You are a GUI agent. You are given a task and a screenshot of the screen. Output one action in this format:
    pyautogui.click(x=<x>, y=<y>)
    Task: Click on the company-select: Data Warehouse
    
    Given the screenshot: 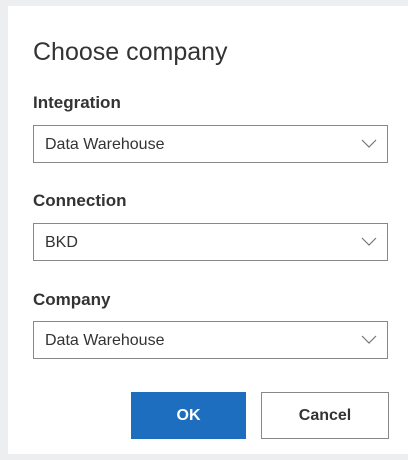 What is the action you would take?
    pyautogui.click(x=210, y=340)
    